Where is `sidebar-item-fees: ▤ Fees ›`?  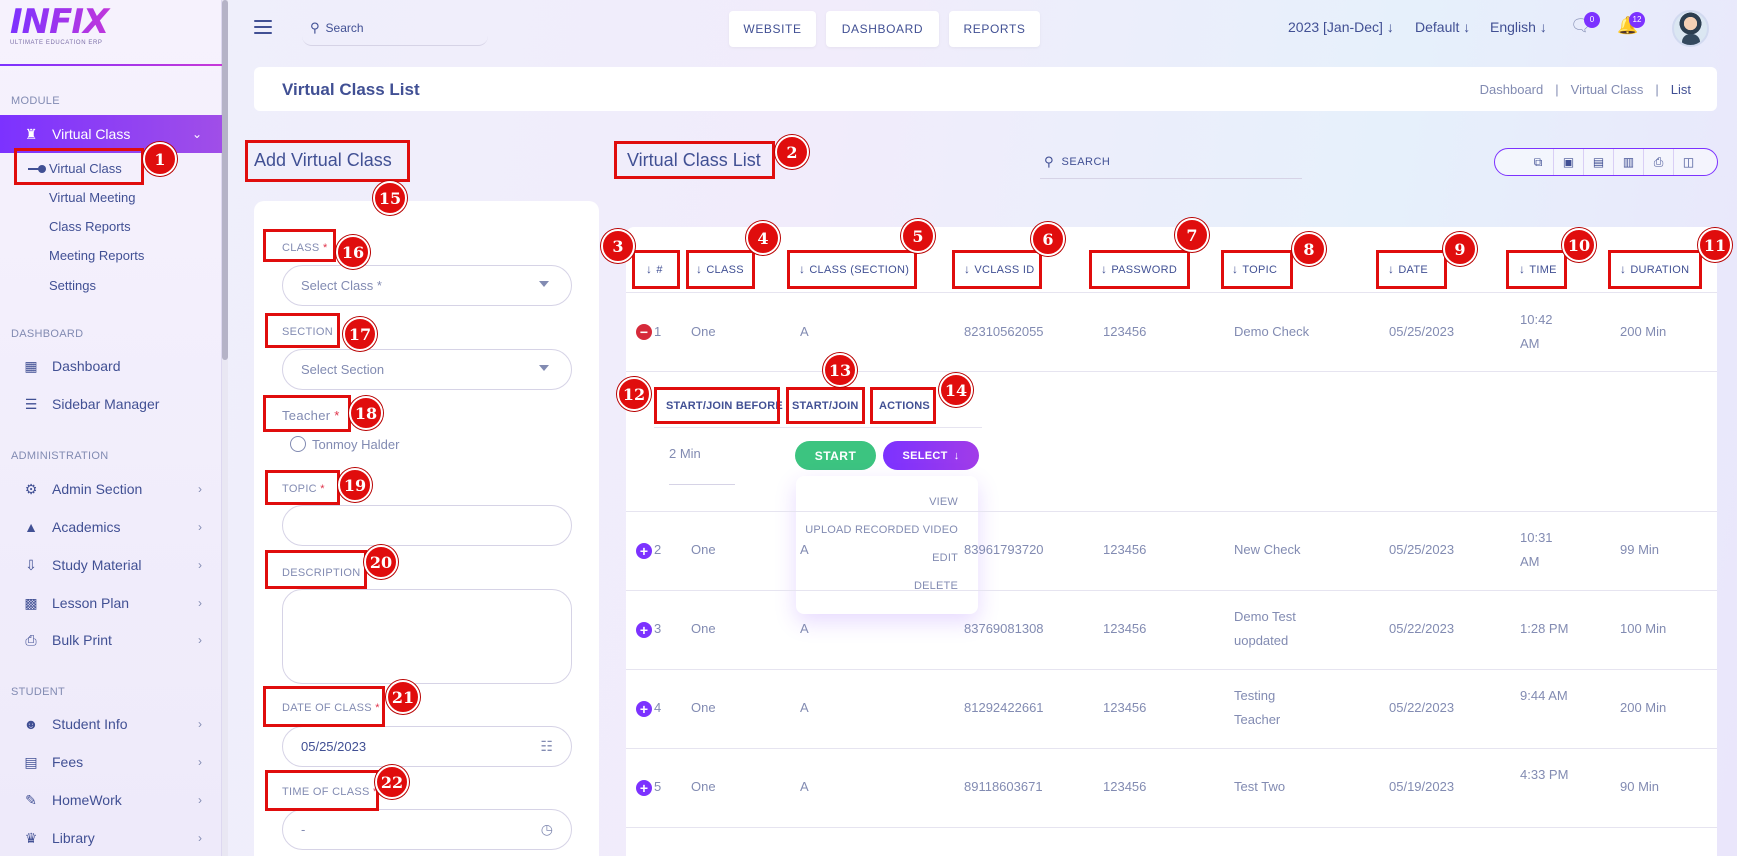 sidebar-item-fees: ▤ Fees › is located at coordinates (111, 762).